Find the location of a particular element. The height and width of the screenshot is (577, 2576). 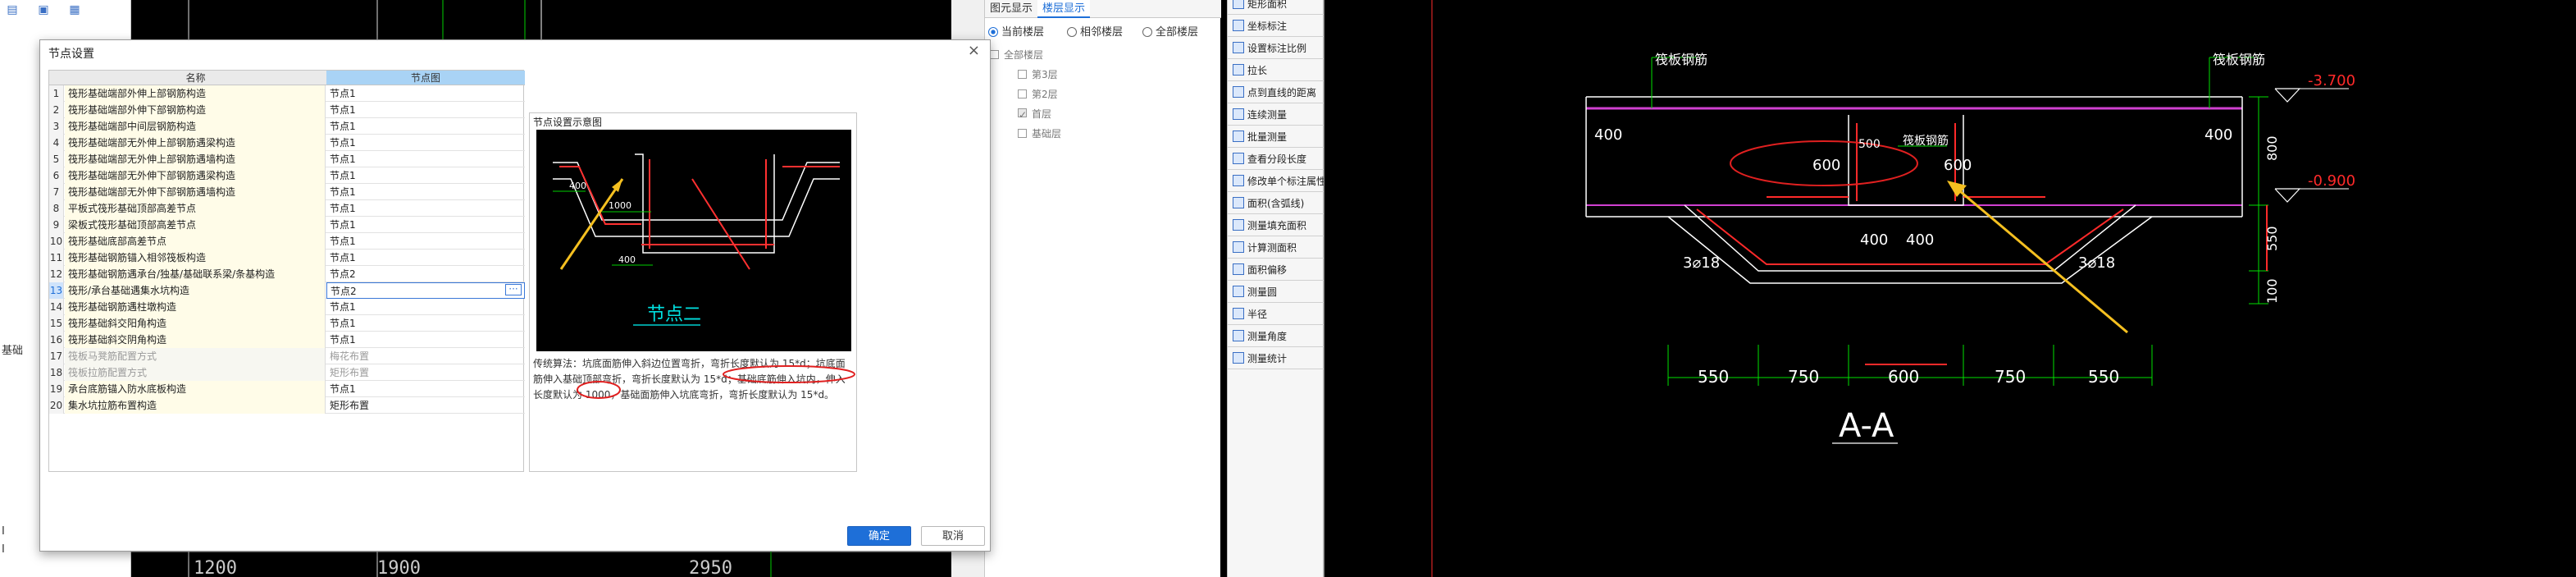

row-name: 筏形基础斜交阴角构造 is located at coordinates (195, 340).